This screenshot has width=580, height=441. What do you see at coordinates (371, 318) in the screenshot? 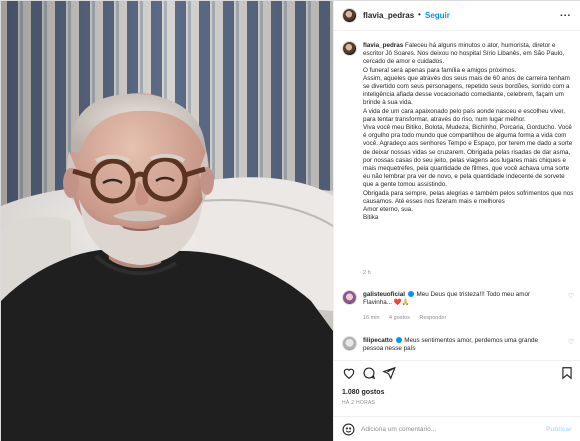
I see `comment-timestamp: 16 min` at bounding box center [371, 318].